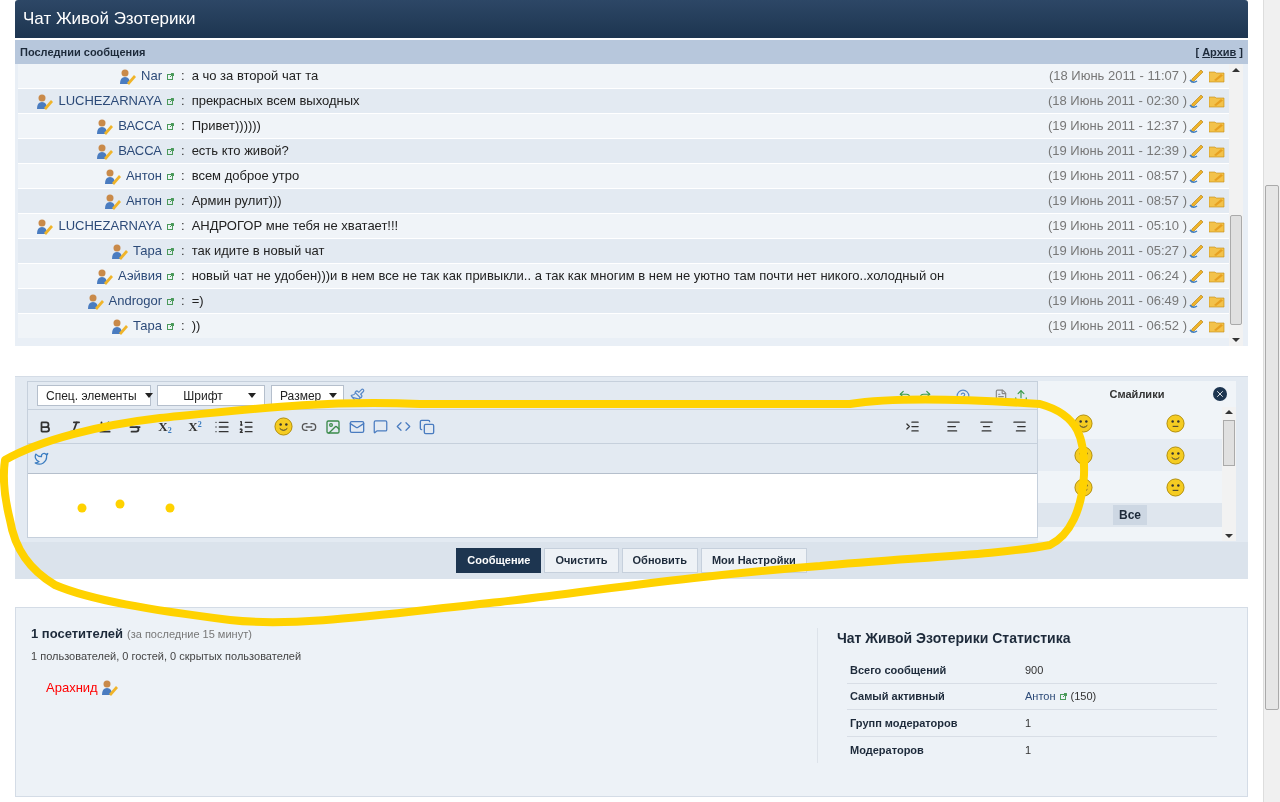 The height and width of the screenshot is (802, 1280). What do you see at coordinates (72, 688) in the screenshot?
I see `online-user: Арахнид` at bounding box center [72, 688].